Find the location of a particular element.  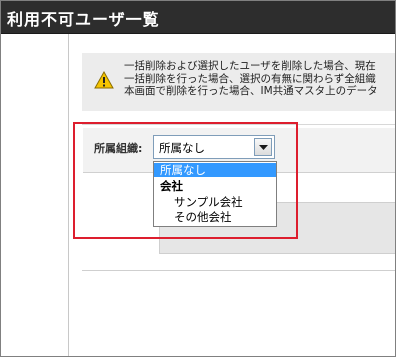

section-divider is located at coordinates (238, 124).